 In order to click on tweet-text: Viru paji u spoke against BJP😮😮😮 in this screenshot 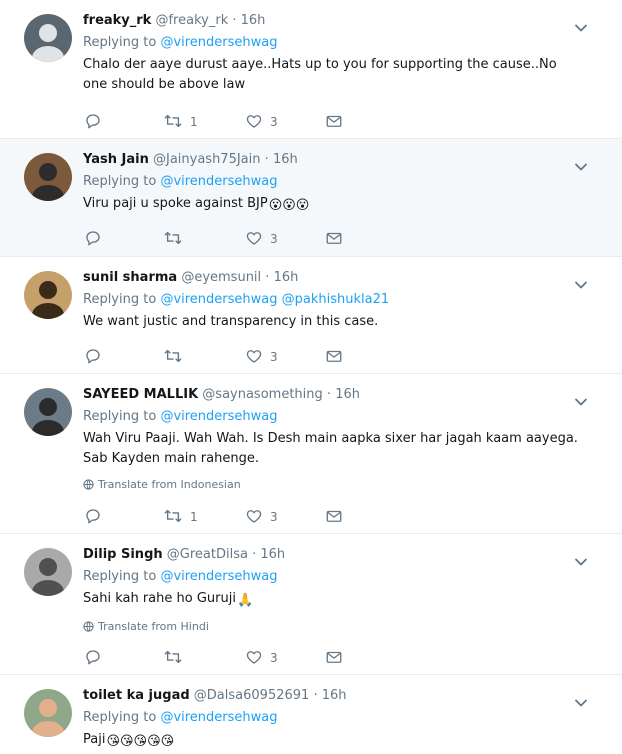, I will do `click(332, 205)`.